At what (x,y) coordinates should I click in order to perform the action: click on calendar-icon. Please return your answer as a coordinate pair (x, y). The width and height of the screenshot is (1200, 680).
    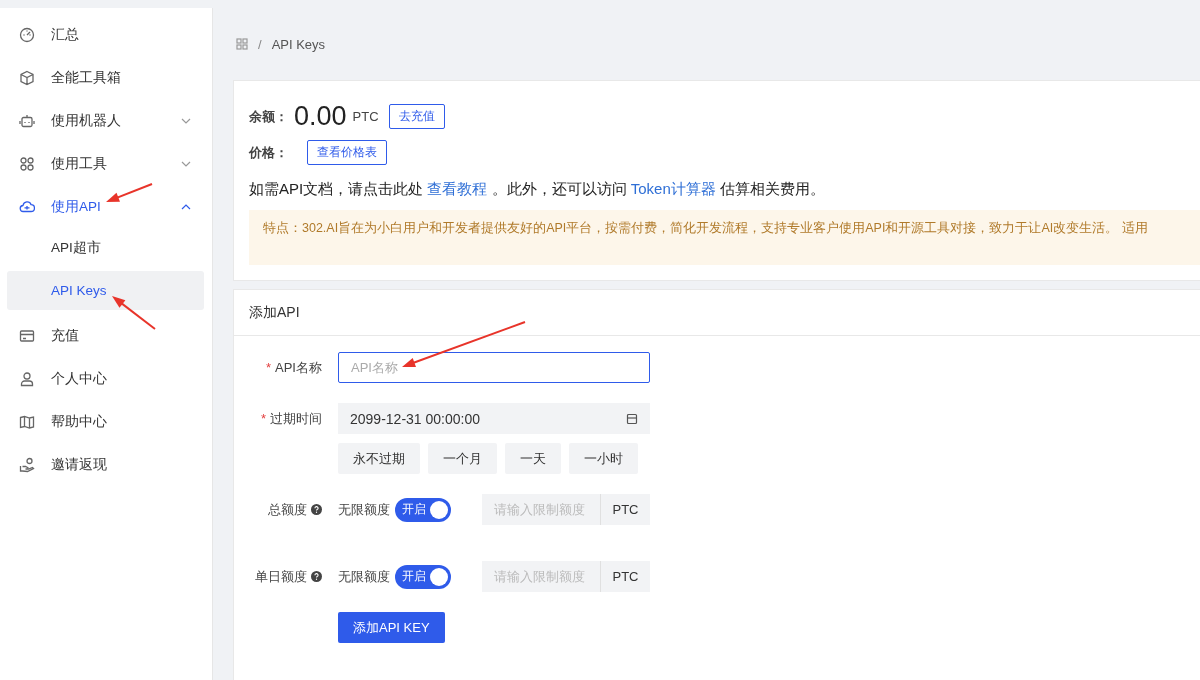
    Looking at the image, I should click on (632, 418).